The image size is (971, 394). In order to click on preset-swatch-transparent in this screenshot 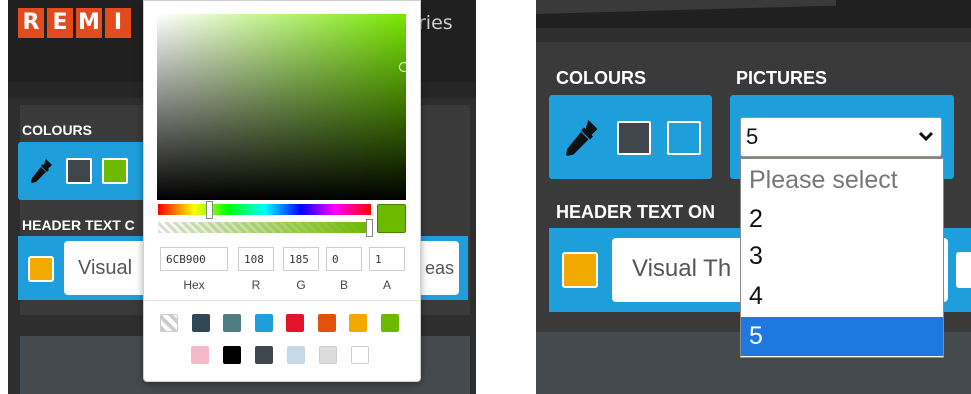, I will do `click(169, 323)`.